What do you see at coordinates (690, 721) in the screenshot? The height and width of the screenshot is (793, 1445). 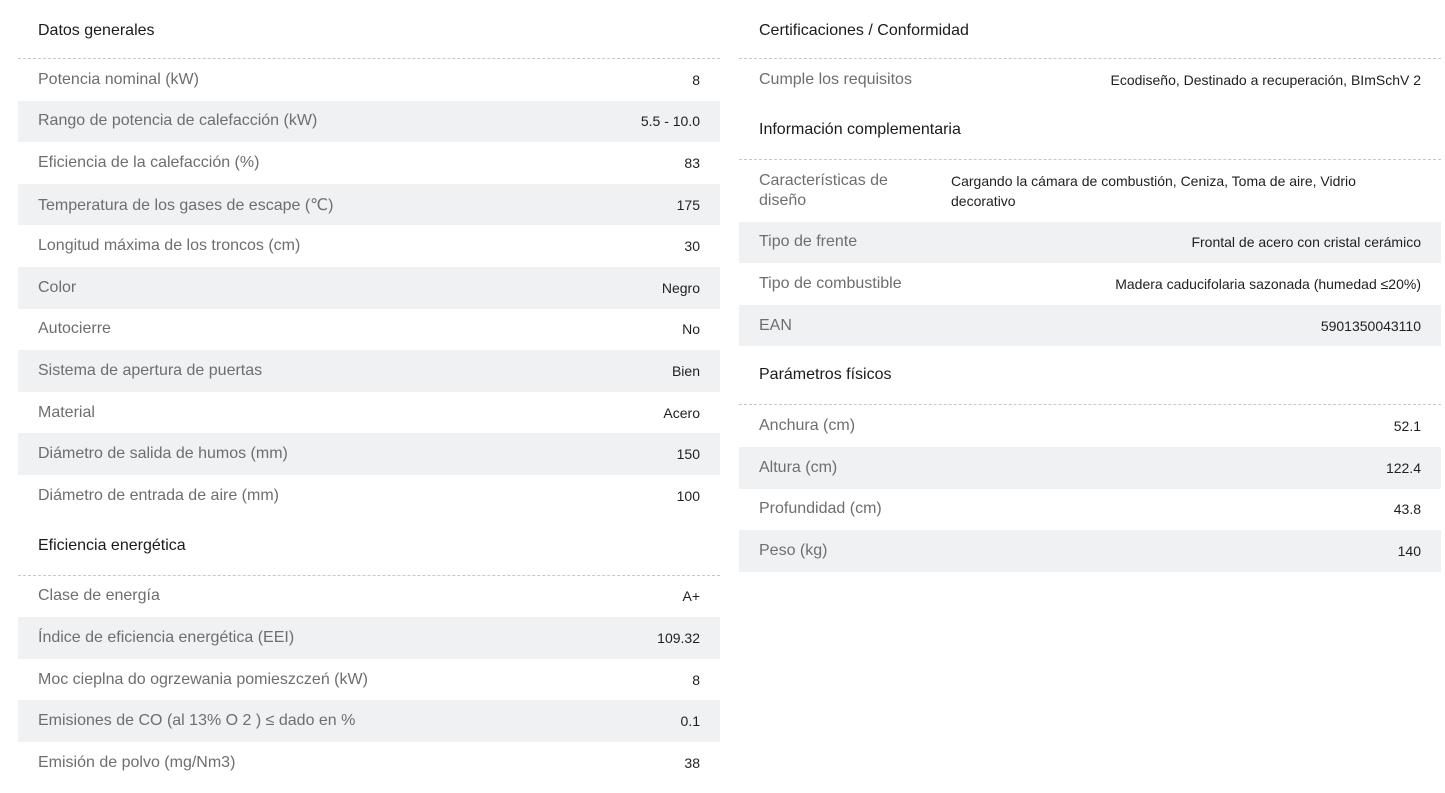 I see `spec-value: 0.1` at bounding box center [690, 721].